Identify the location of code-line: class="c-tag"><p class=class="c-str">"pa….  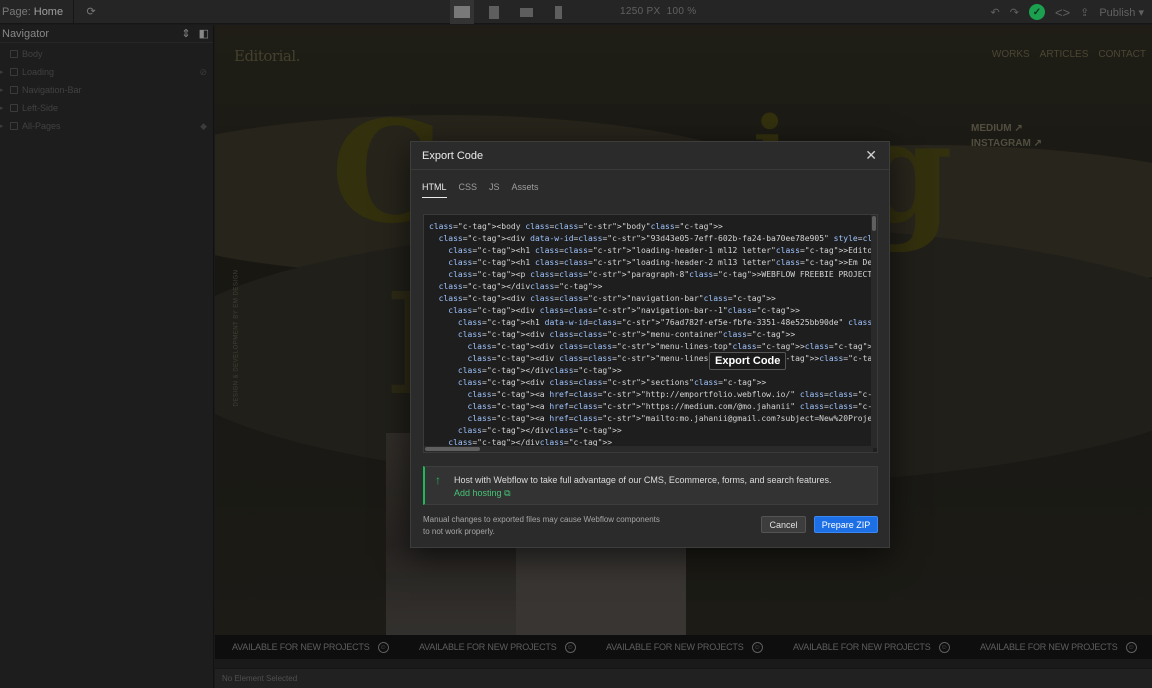
(662, 274).